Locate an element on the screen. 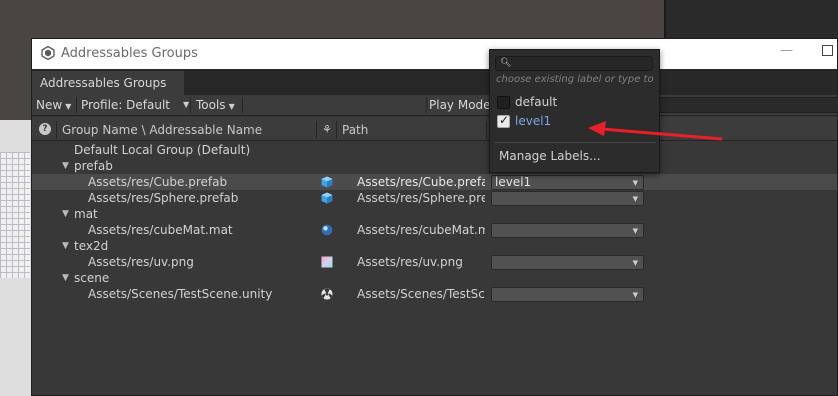  folder-label: scene is located at coordinates (92, 278).